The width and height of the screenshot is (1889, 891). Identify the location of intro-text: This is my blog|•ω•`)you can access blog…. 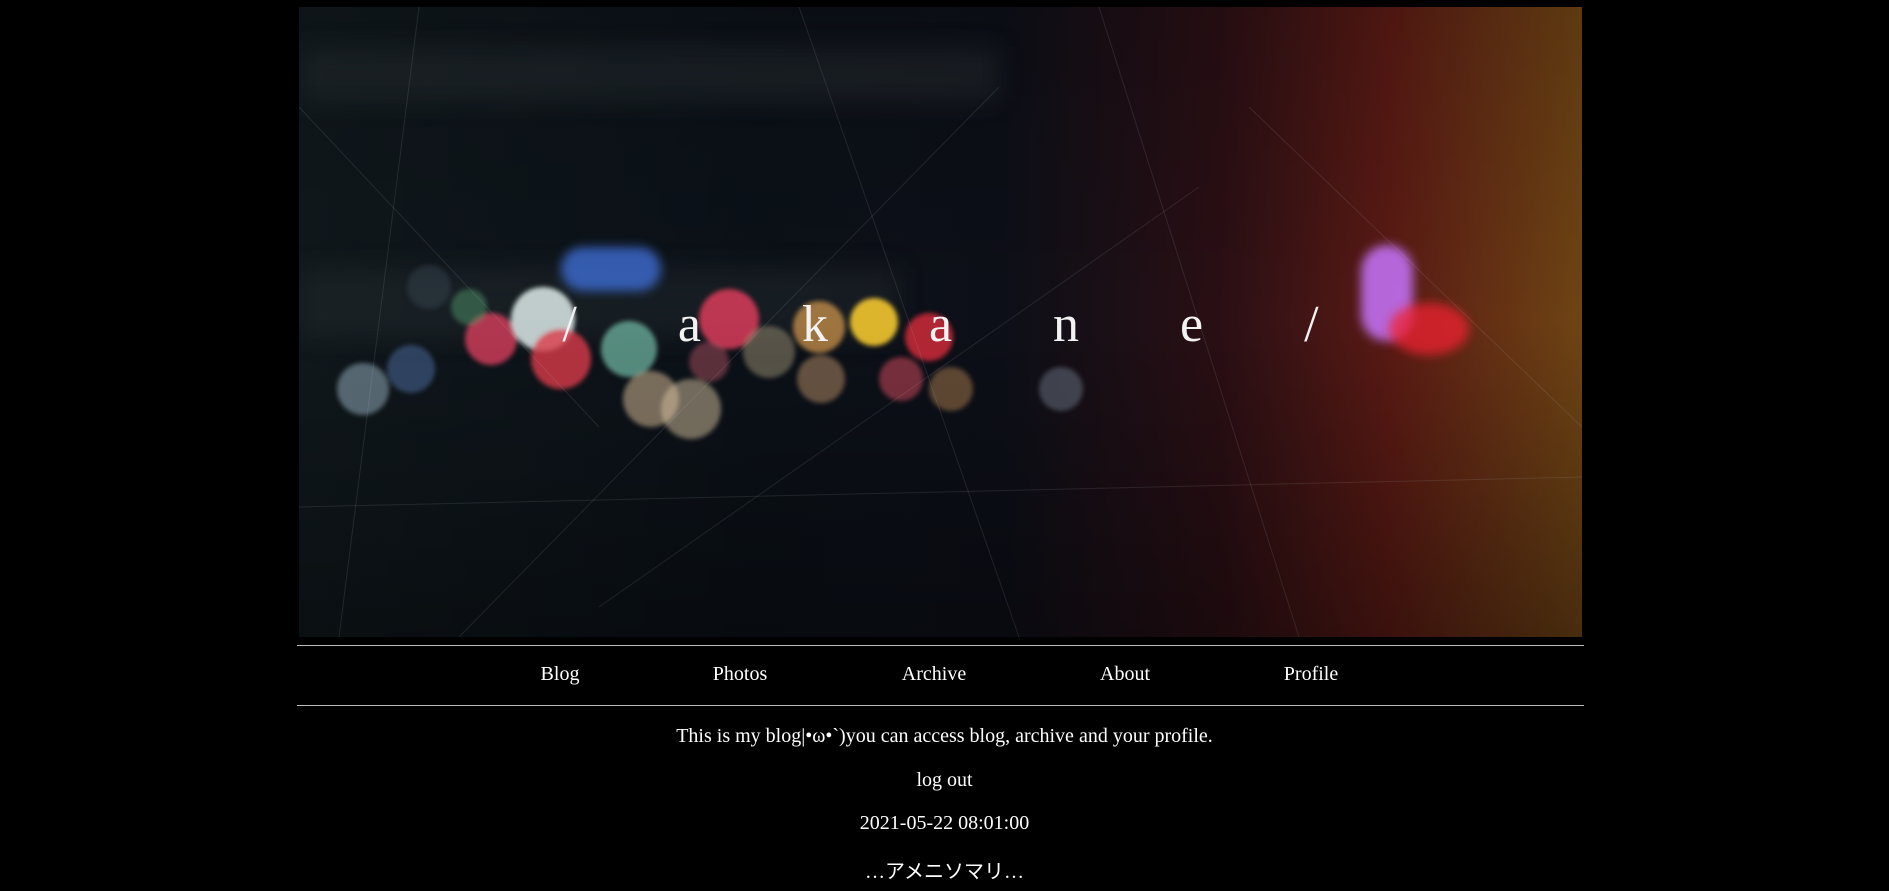
(944, 736).